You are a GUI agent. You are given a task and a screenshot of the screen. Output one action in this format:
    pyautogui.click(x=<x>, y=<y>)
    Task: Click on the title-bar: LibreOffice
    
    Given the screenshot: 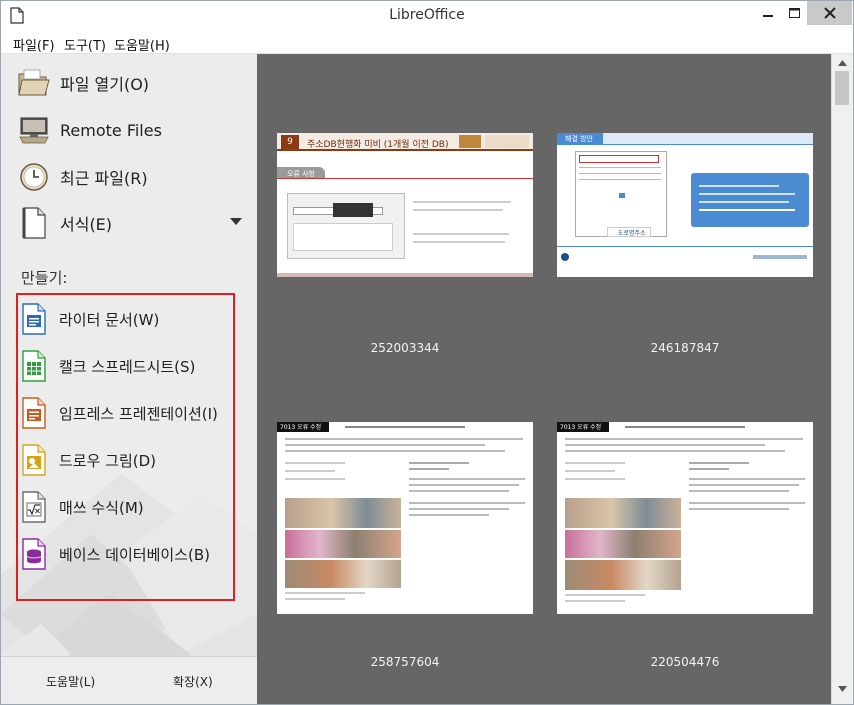 What is the action you would take?
    pyautogui.click(x=427, y=16)
    